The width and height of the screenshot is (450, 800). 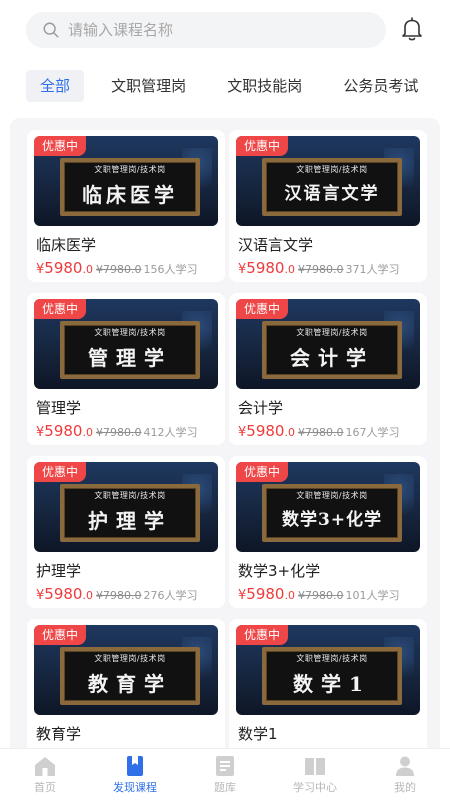 I want to click on tab-all: 全部, so click(x=55, y=86).